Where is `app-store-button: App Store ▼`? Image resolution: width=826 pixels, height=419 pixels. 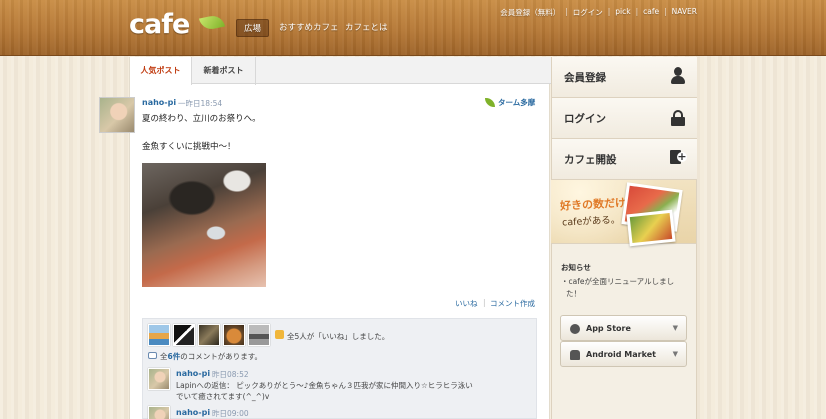 app-store-button: App Store ▼ is located at coordinates (623, 328).